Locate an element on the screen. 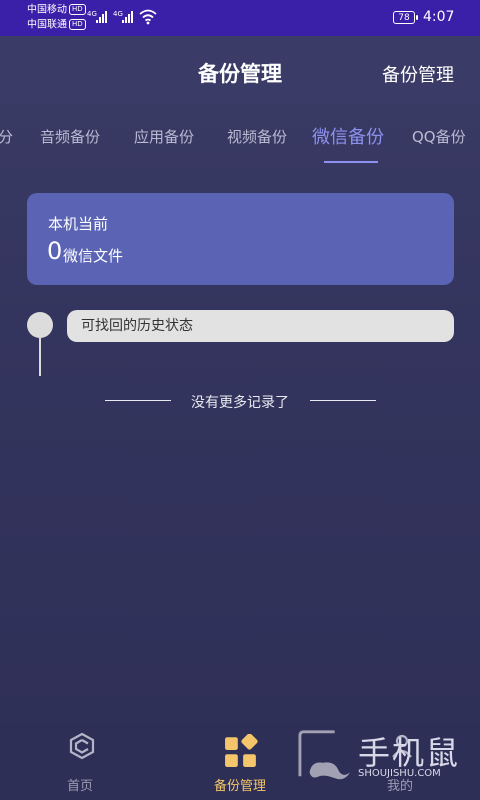 Image resolution: width=480 pixels, height=800 pixels. tab-partial: 分 is located at coordinates (6, 136).